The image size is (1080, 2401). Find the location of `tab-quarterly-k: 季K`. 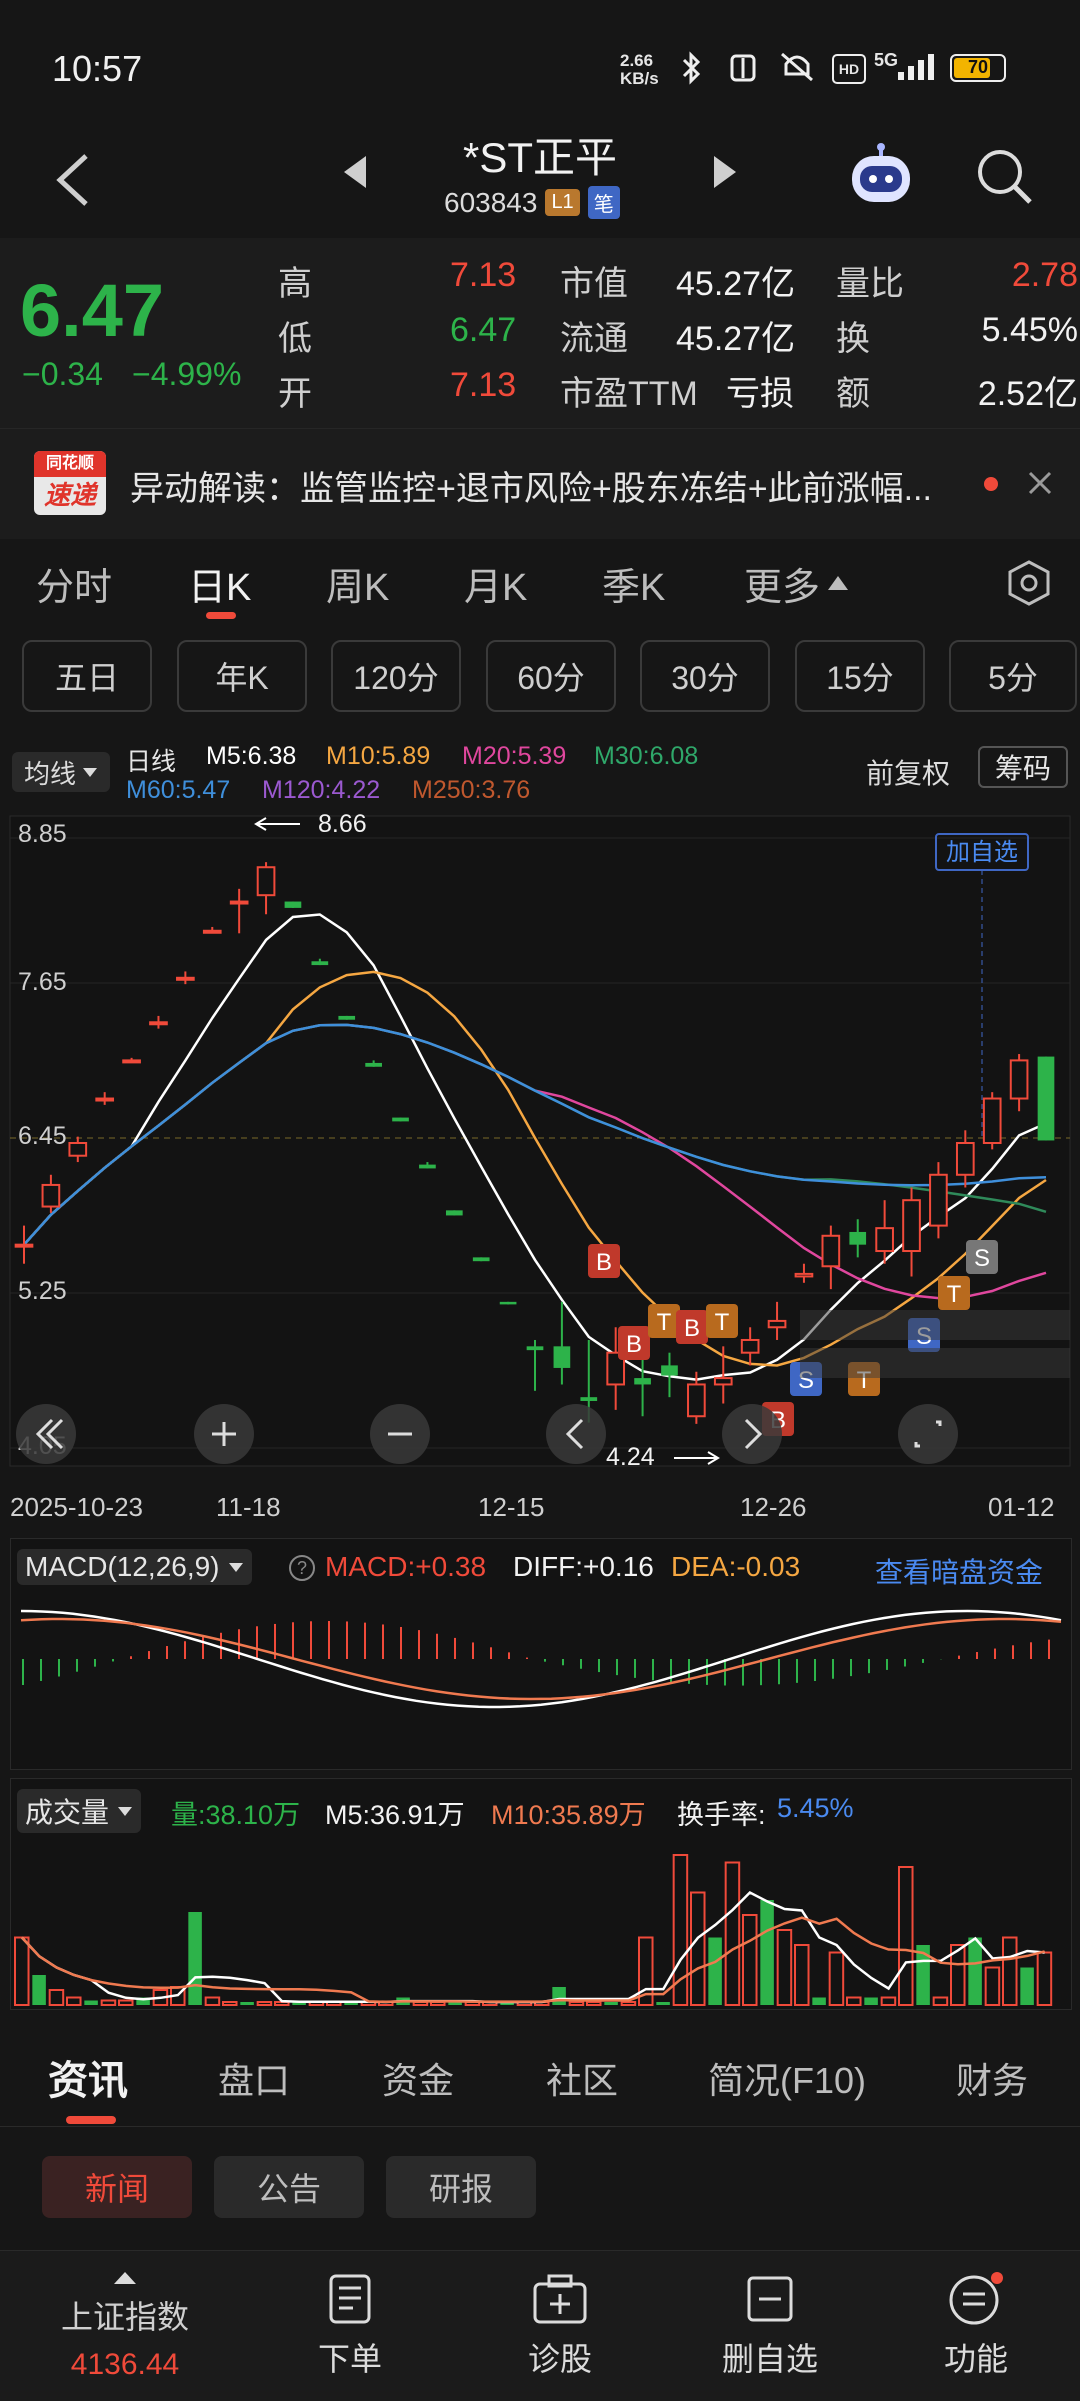

tab-quarterly-k: 季K is located at coordinates (633, 583).